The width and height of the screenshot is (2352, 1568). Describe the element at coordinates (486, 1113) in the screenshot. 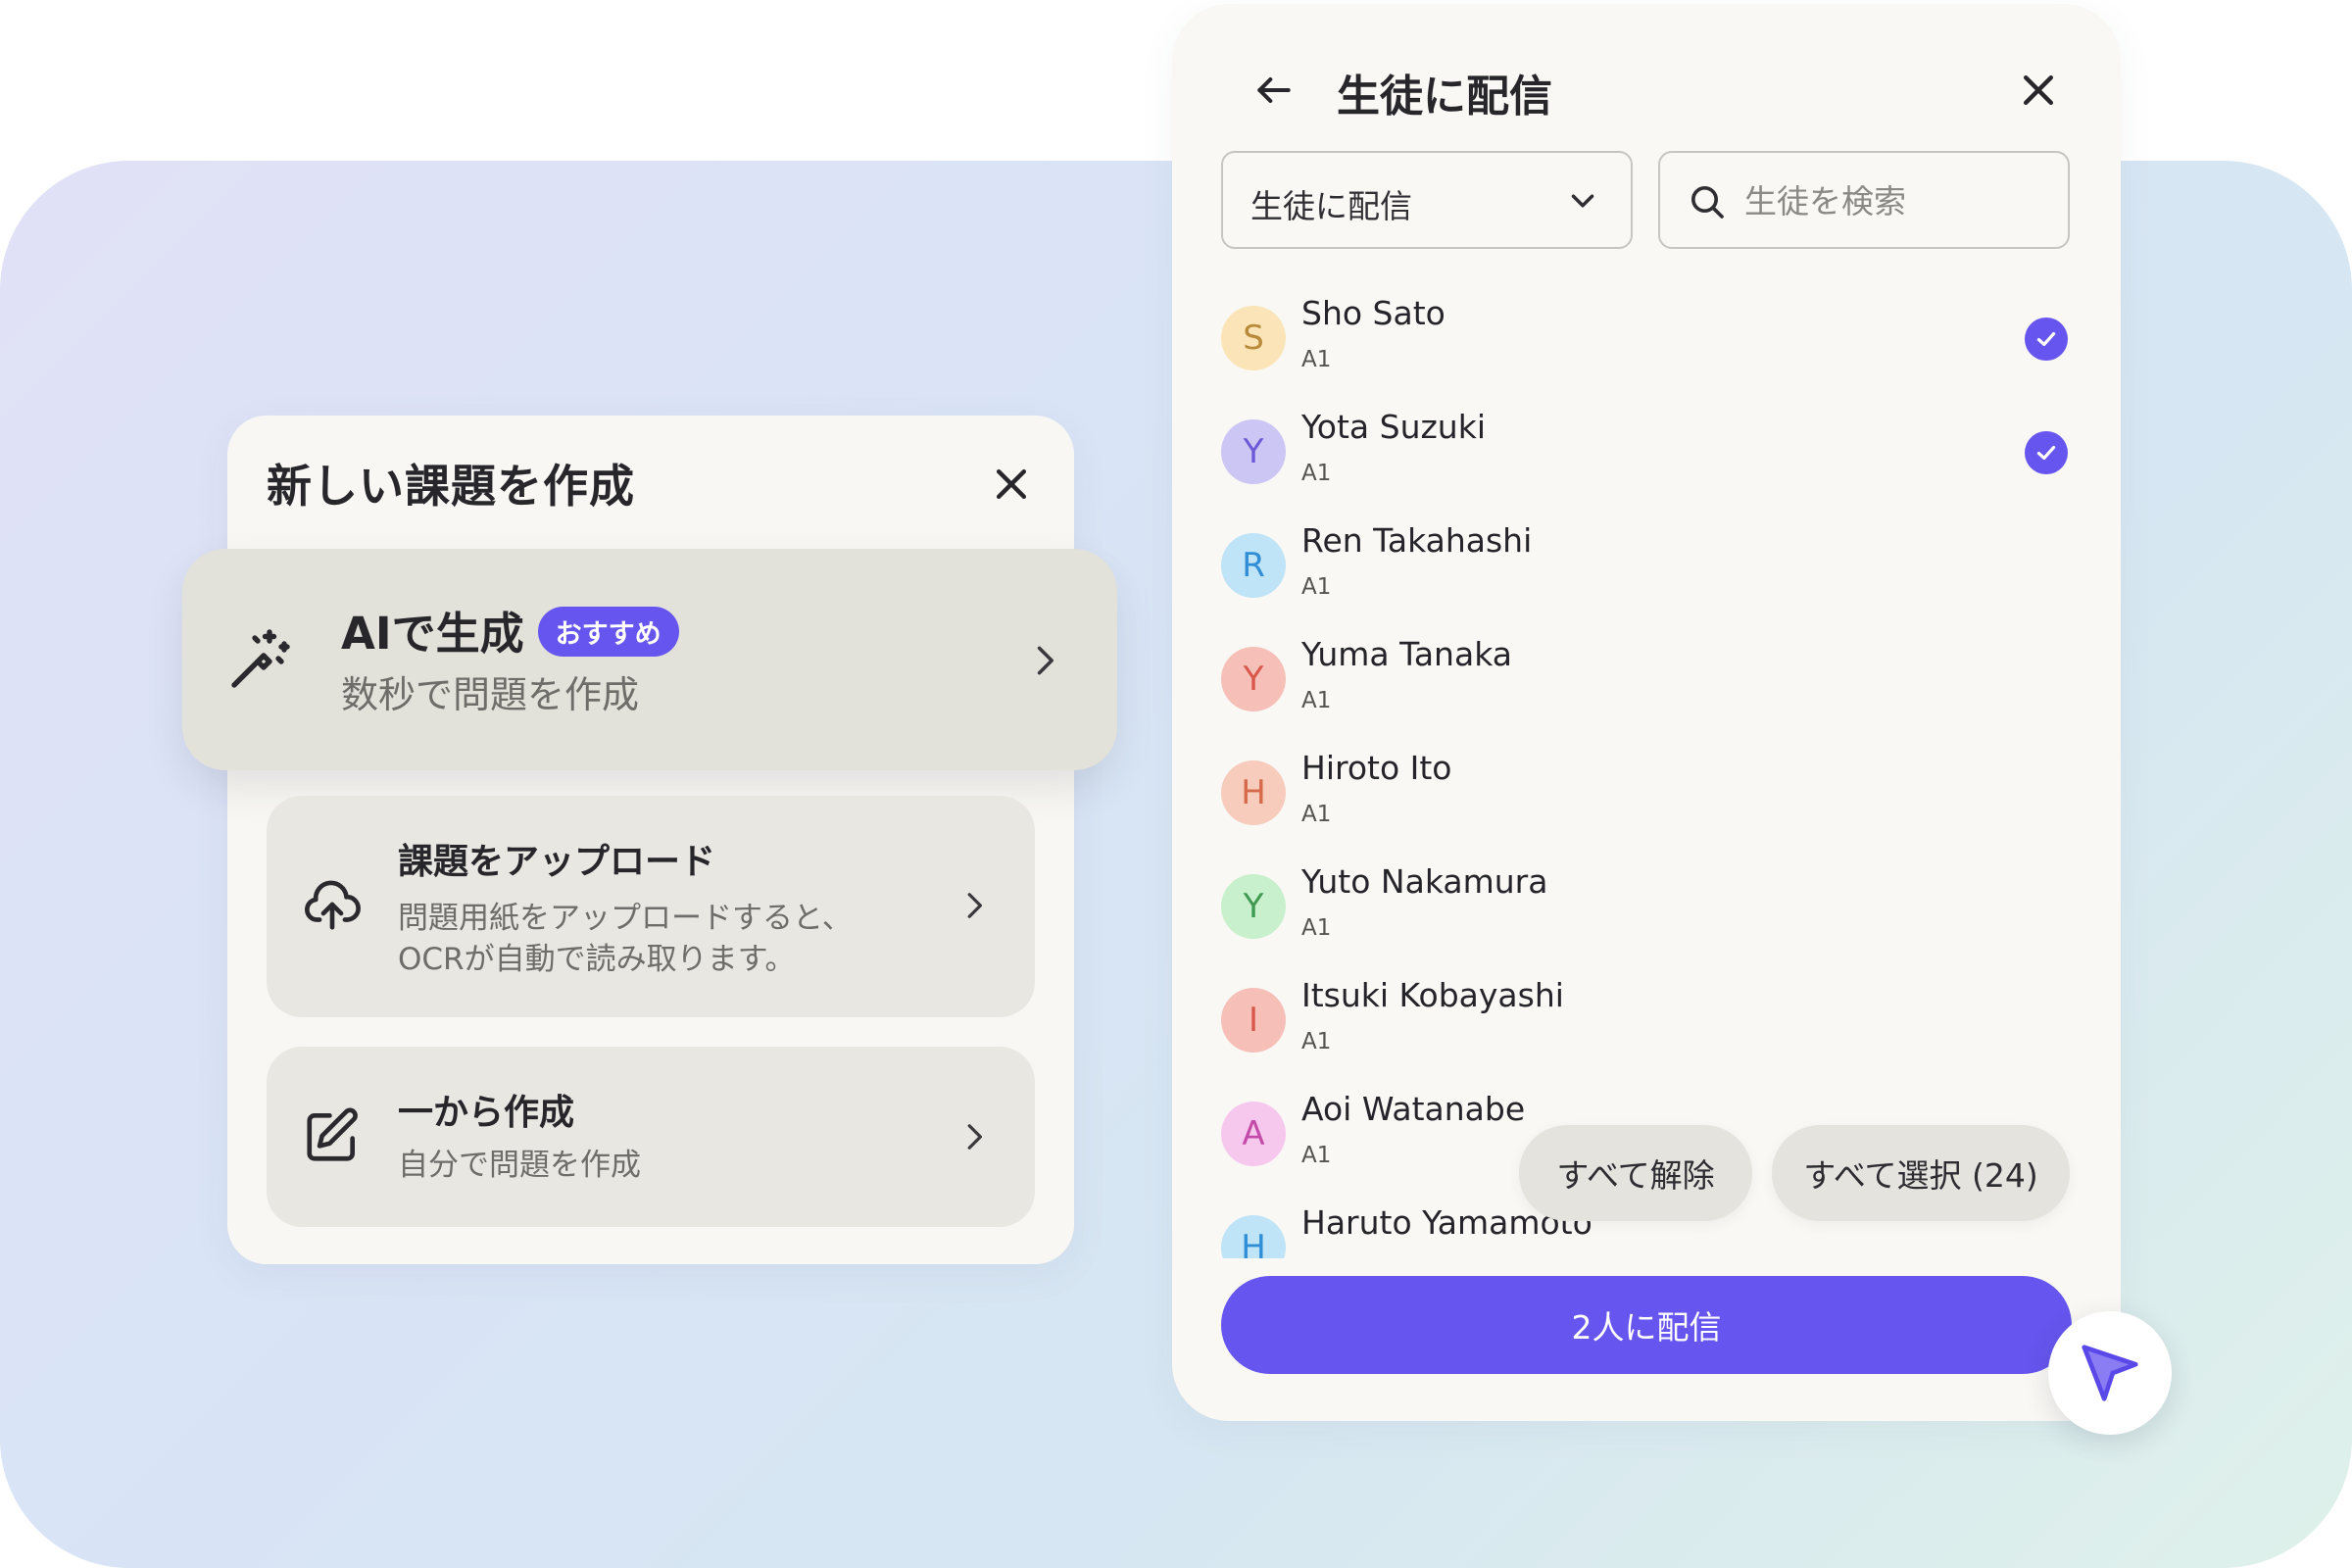

I see `option-title: 一から作成` at that location.